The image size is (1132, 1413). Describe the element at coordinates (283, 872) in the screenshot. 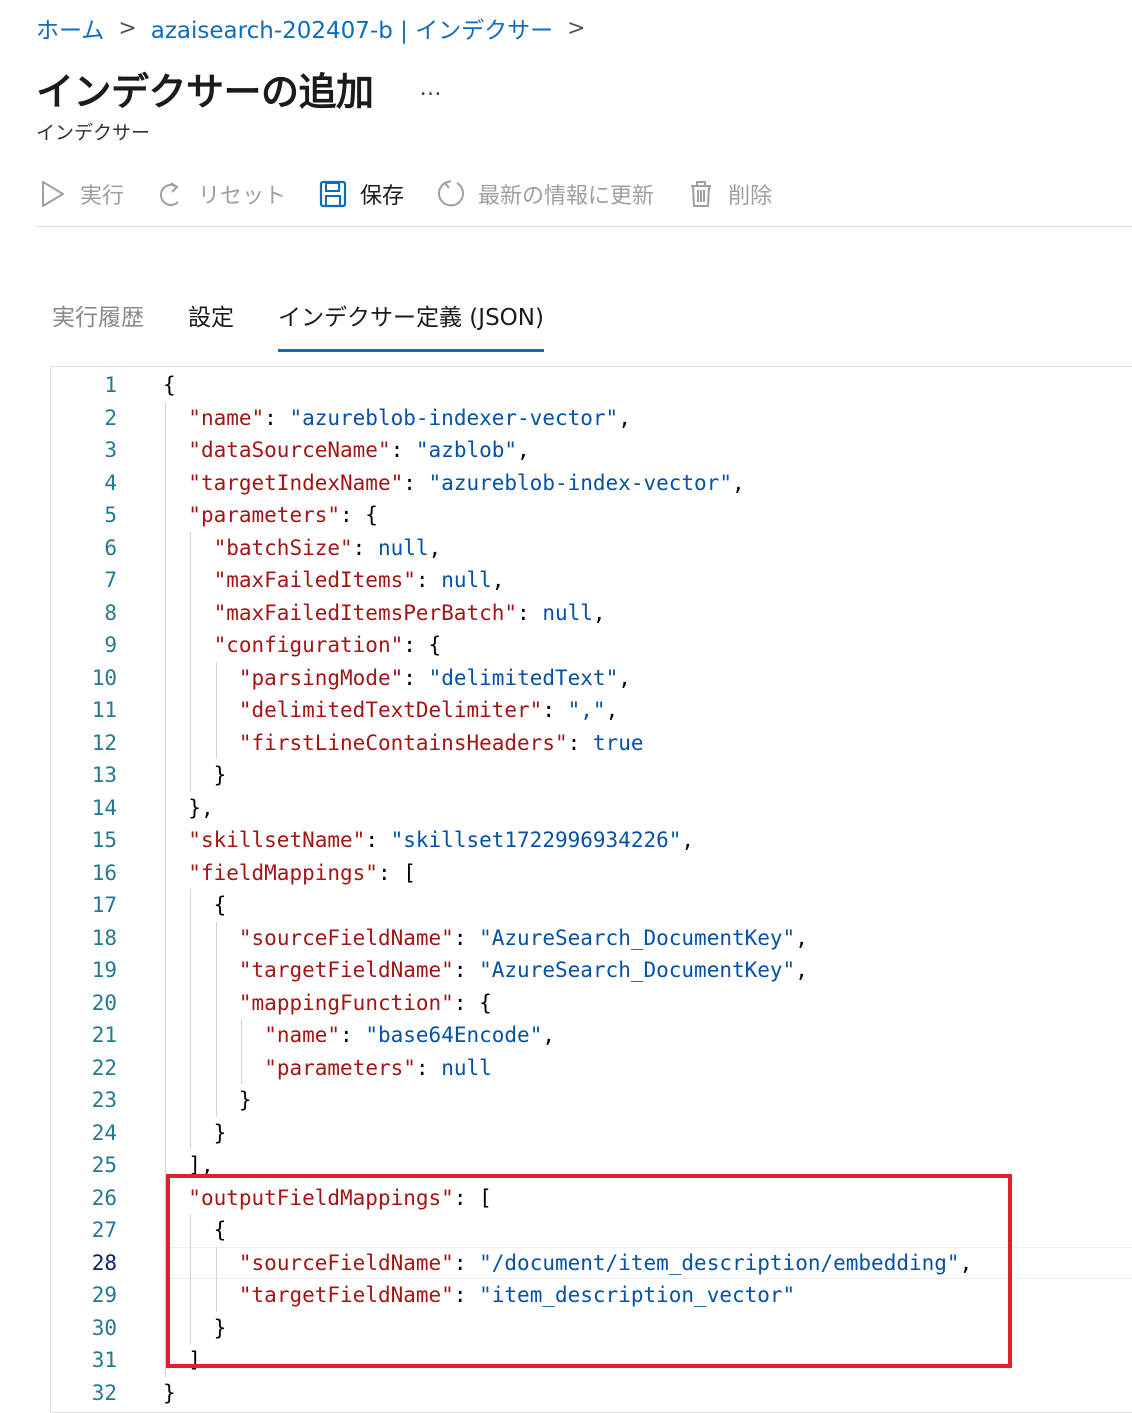

I see `json-key: "fieldMappings"` at that location.